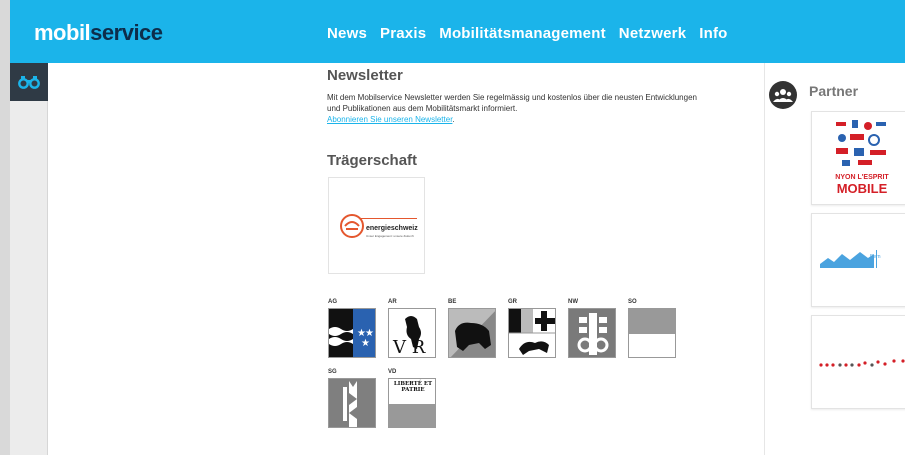  I want to click on canton-so: SO, so click(653, 328).